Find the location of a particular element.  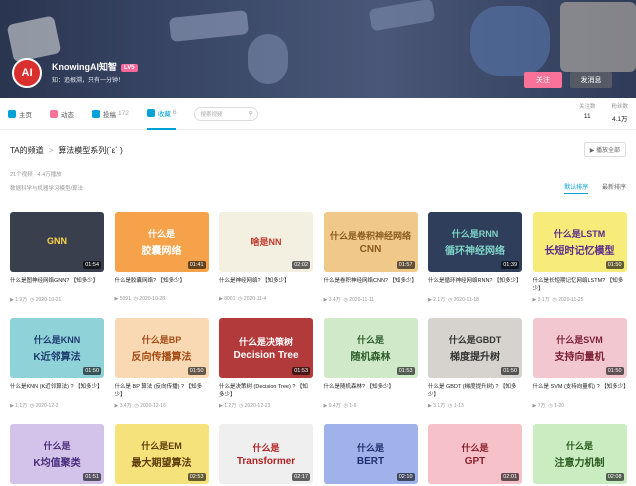

play-all-button: ▶ 播放全部 is located at coordinates (604, 149).